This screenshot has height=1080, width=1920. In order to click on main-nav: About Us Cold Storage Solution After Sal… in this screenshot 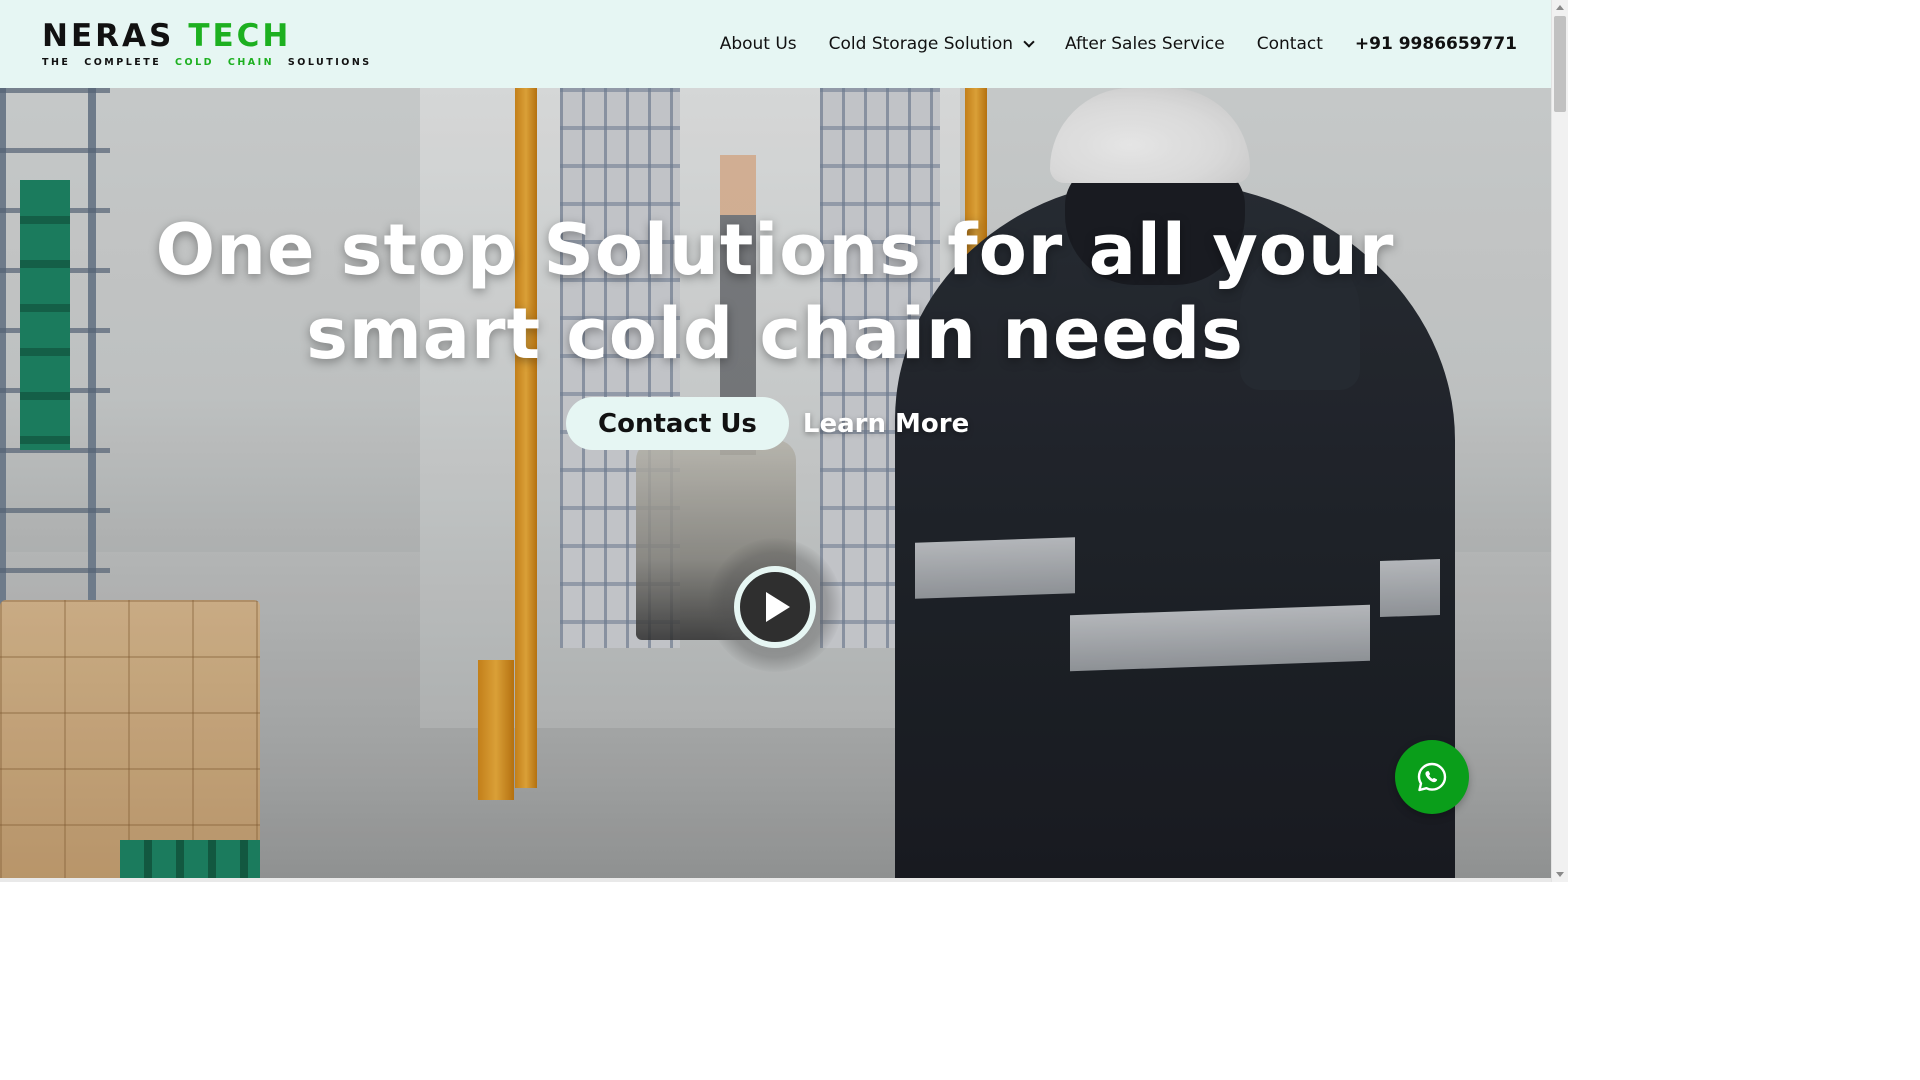, I will do `click(1110, 44)`.